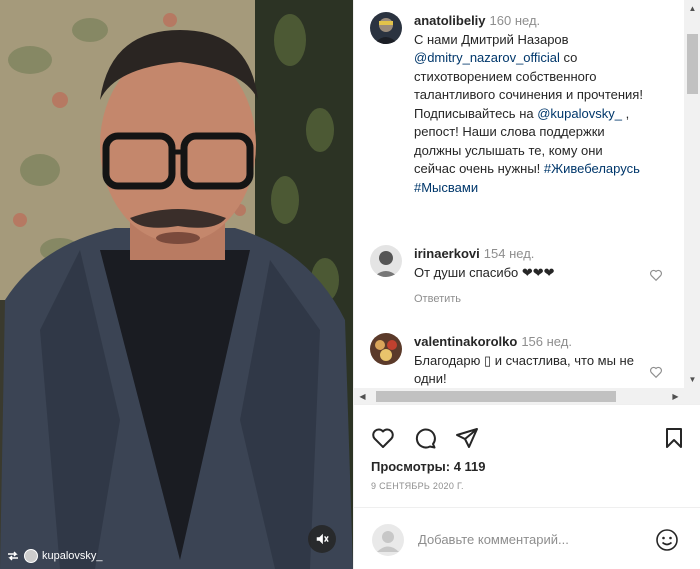 The height and width of the screenshot is (569, 700). I want to click on reply-button: Ответить, so click(530, 299).